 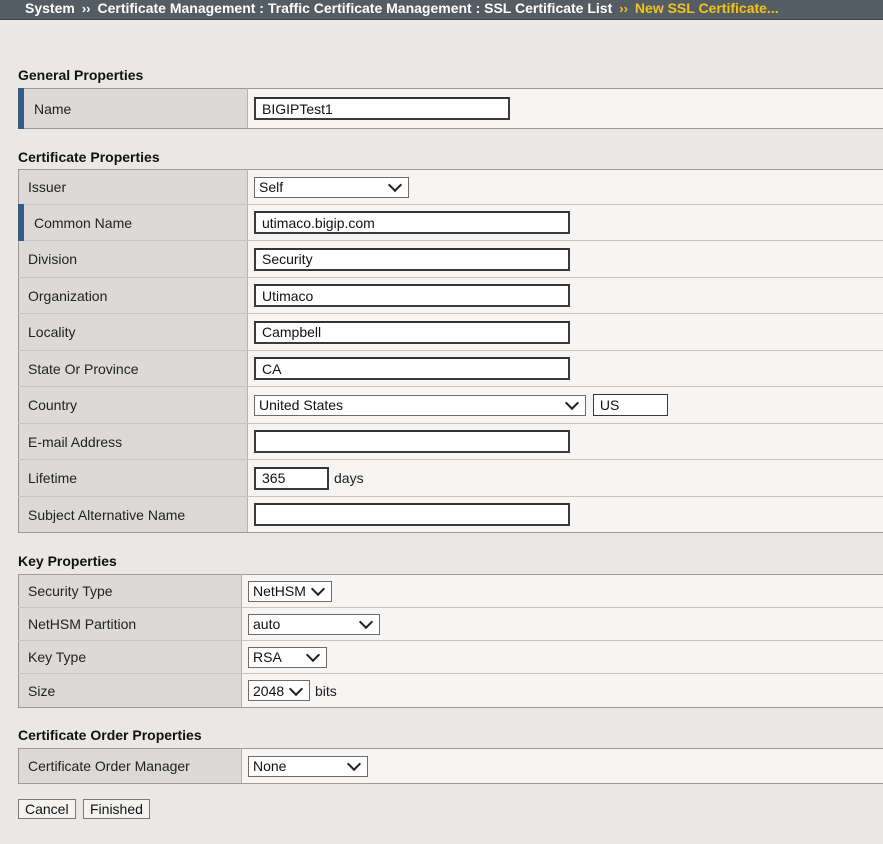 I want to click on country-select-value: United States, so click(x=301, y=405).